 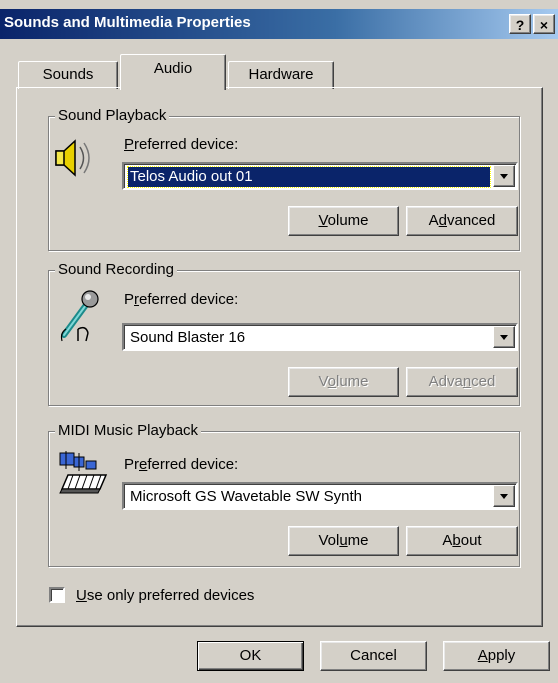 I want to click on tab-hardware-label: Hardware, so click(x=281, y=74).